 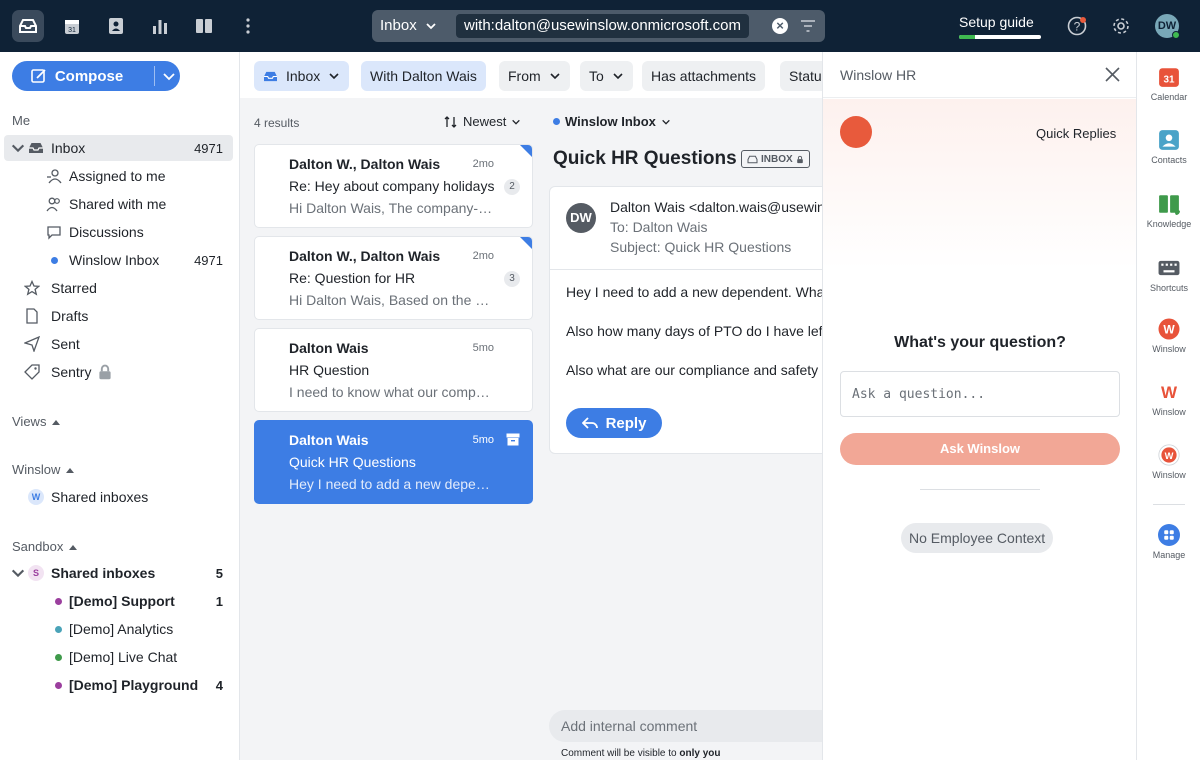 I want to click on sidebar-item-demo-live-chat: [Demo] Live Chat, so click(x=118, y=657).